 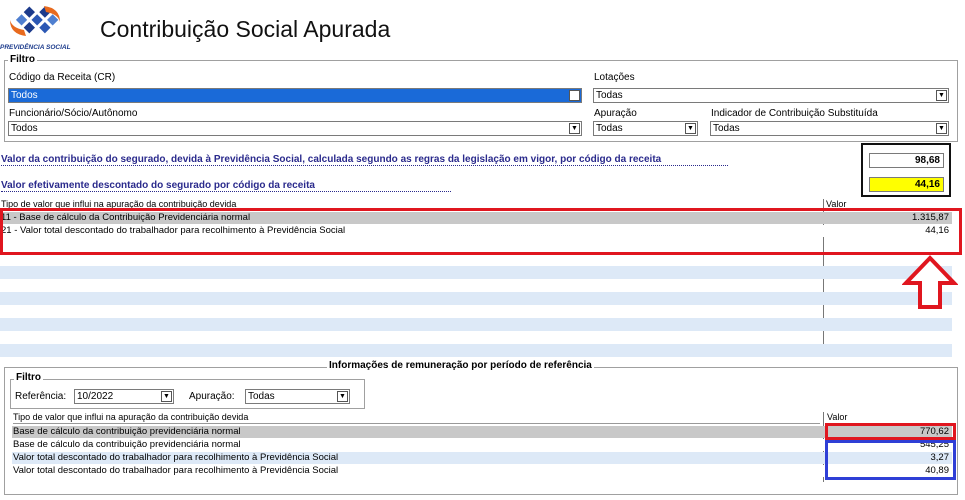 I want to click on periodo-filtro-legend: Filtro, so click(x=28, y=377).